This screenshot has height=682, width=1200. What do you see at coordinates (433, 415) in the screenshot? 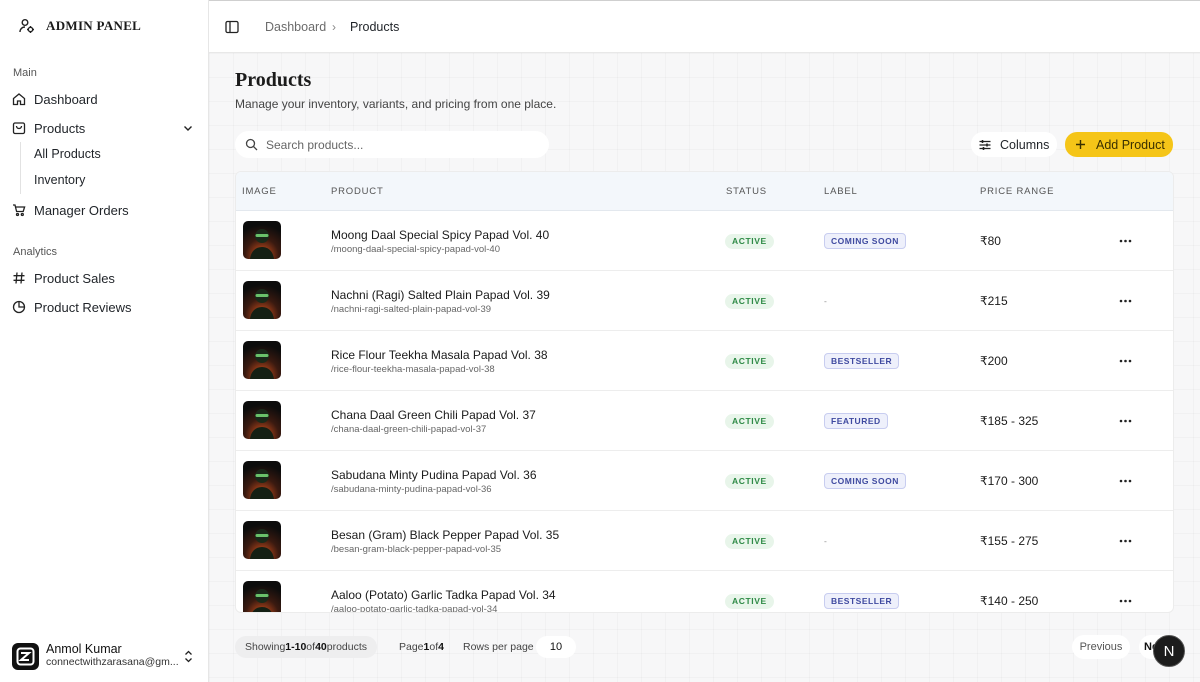
I see `product-name: Chana Daal Green Chili Papad Vol. 37` at bounding box center [433, 415].